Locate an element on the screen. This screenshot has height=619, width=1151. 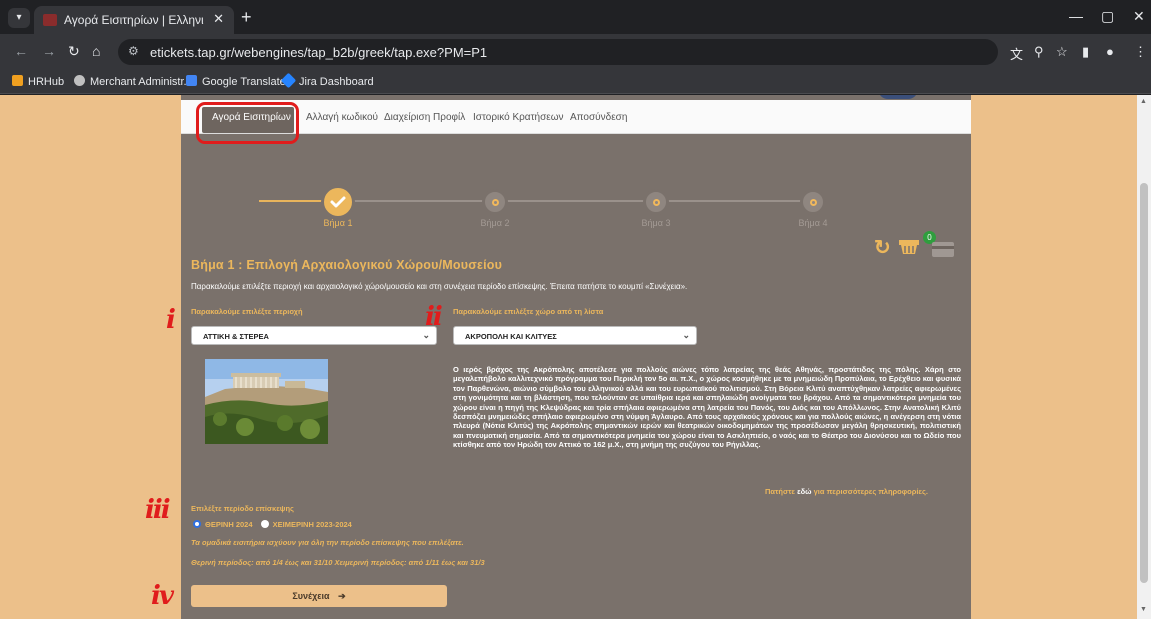
bookmark-hrhub: HRHub is located at coordinates (38, 81).